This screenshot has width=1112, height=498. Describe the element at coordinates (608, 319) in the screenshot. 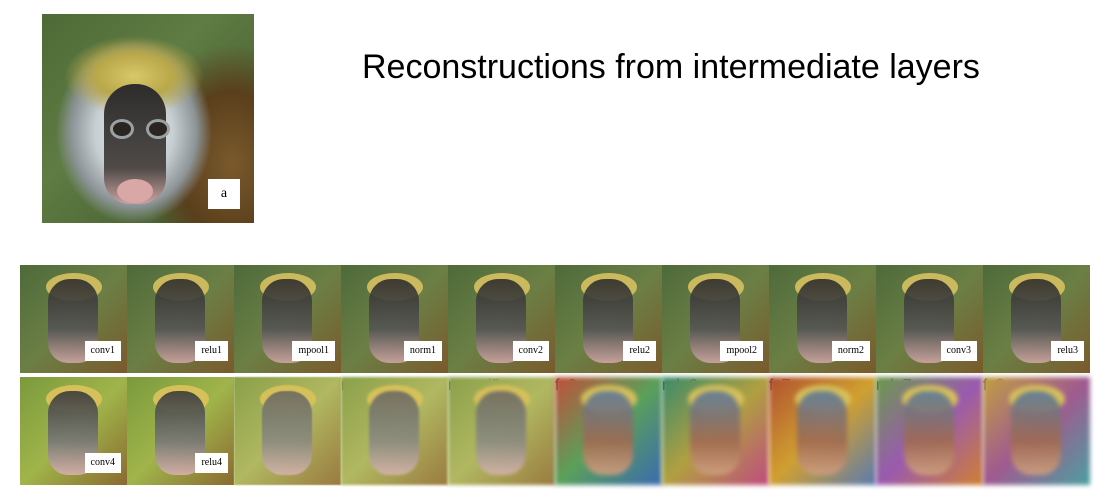

I see `reconstruction-relu2: relu2` at that location.